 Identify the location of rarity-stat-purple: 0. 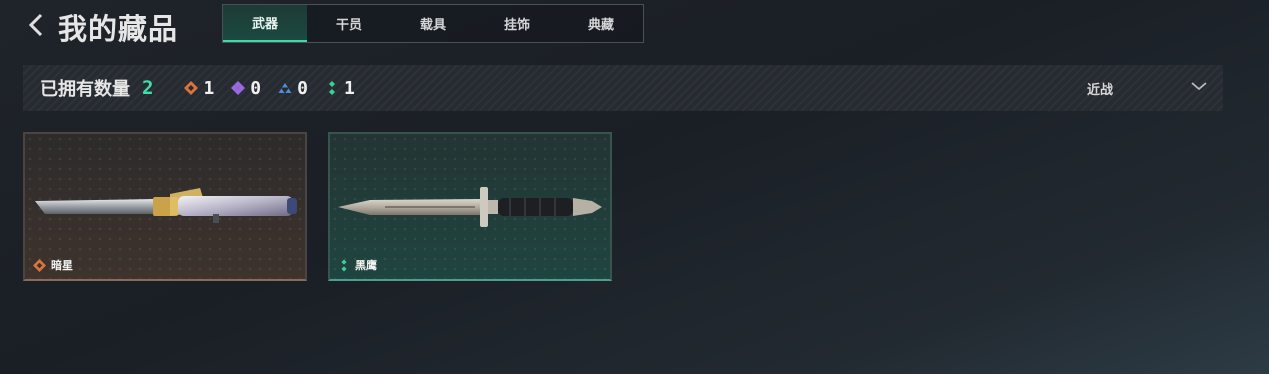
(245, 88).